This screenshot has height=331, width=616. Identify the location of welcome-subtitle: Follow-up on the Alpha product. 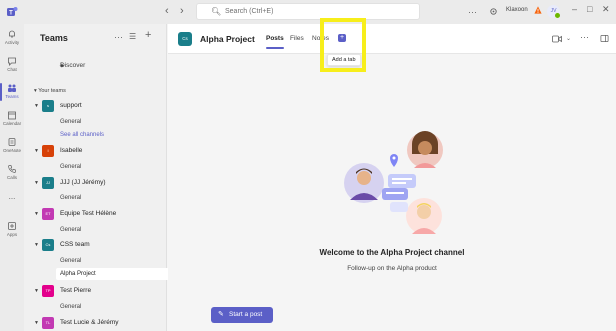
(392, 268).